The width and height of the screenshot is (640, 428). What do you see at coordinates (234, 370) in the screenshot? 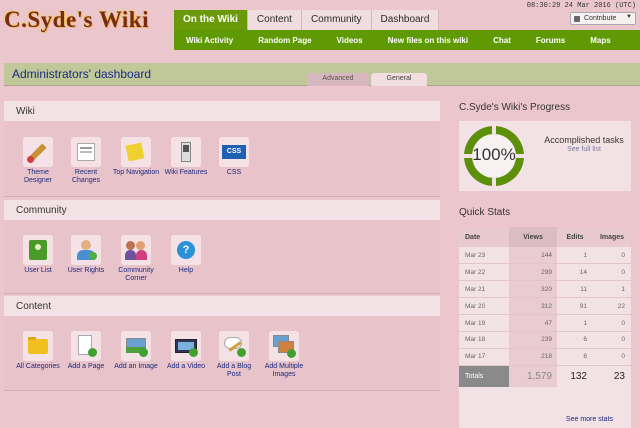
I see `tool-label: Add a Blog Post` at bounding box center [234, 370].